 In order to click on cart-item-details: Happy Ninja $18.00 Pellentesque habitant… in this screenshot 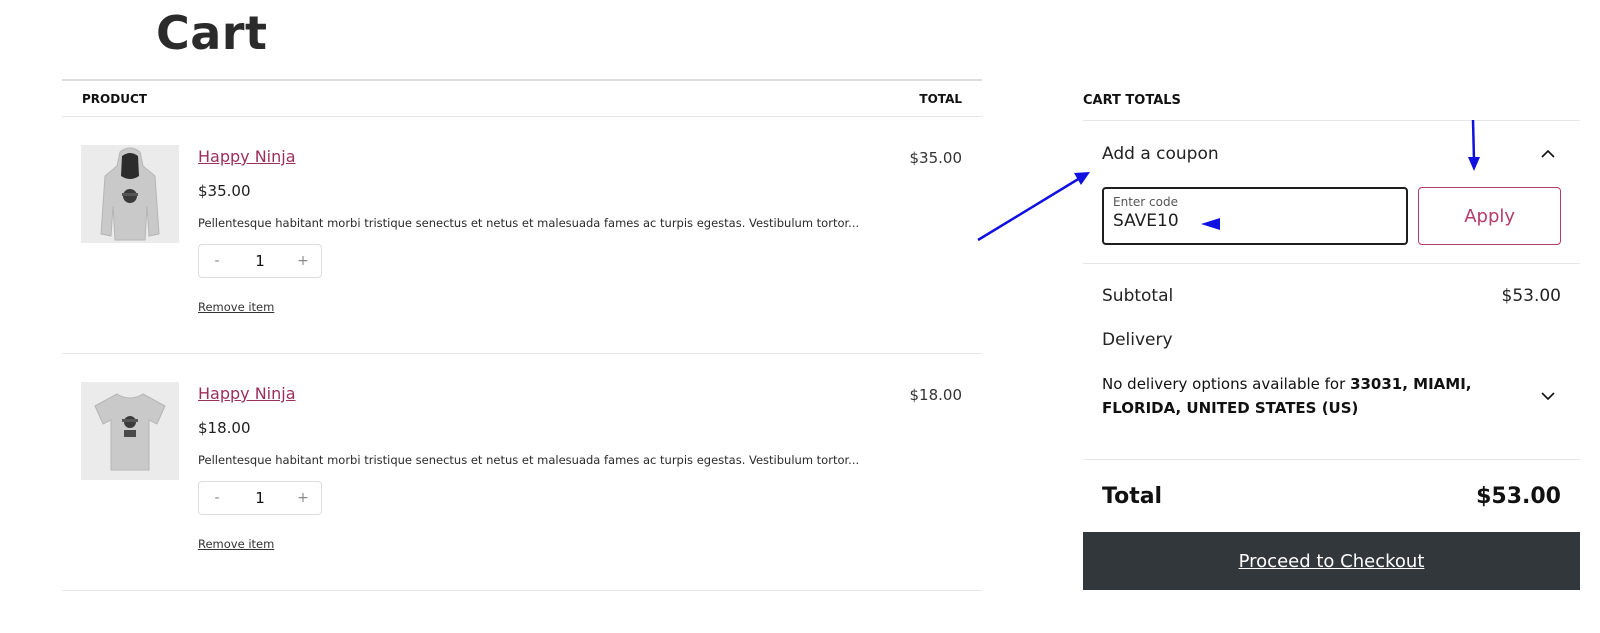, I will do `click(529, 468)`.